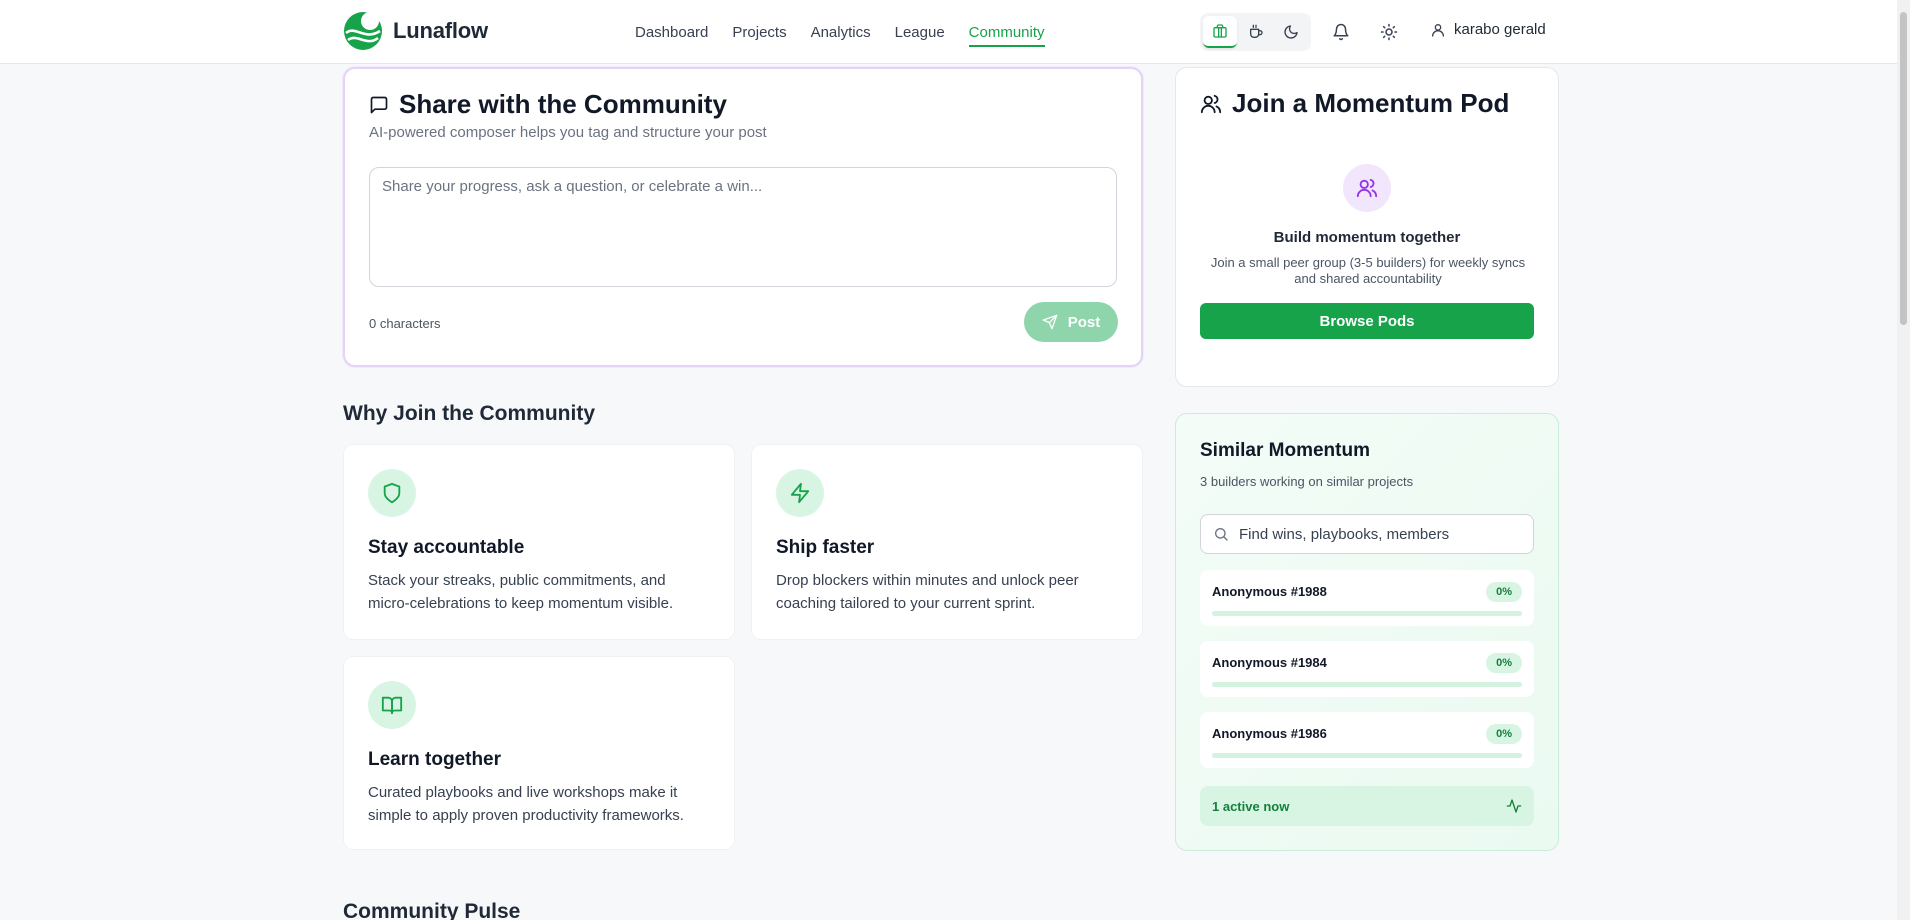  I want to click on post-button-label: Post, so click(1084, 322).